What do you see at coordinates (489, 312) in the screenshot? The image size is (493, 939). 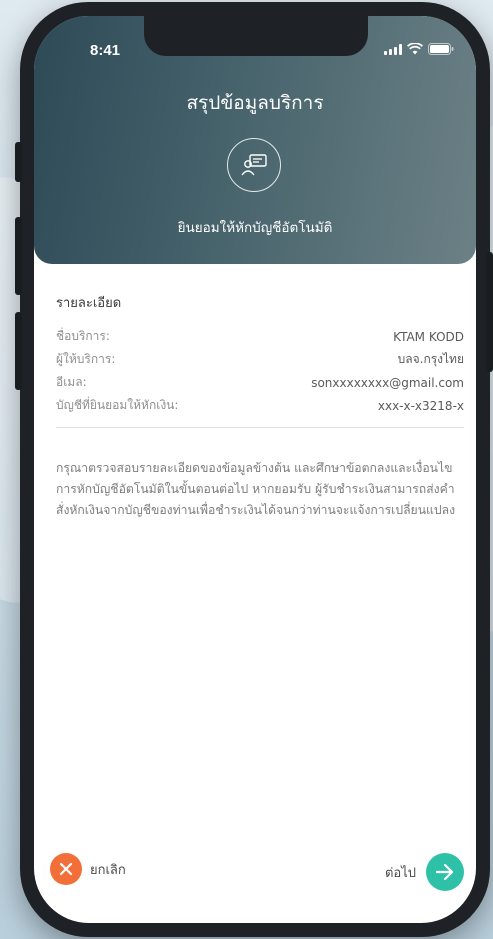 I see `power-button` at bounding box center [489, 312].